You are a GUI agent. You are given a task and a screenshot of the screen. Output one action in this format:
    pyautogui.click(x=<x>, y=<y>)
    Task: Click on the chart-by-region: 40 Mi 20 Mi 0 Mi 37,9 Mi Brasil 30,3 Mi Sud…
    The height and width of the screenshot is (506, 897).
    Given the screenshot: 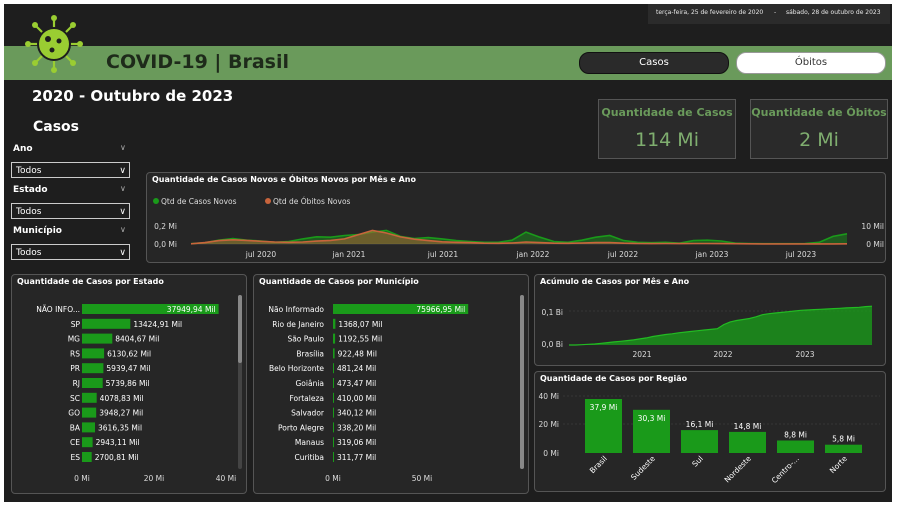 What is the action you would take?
    pyautogui.click(x=709, y=438)
    